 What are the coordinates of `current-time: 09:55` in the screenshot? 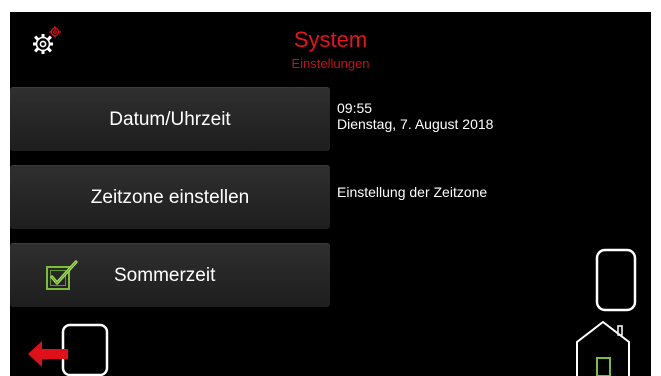 It's located at (355, 108).